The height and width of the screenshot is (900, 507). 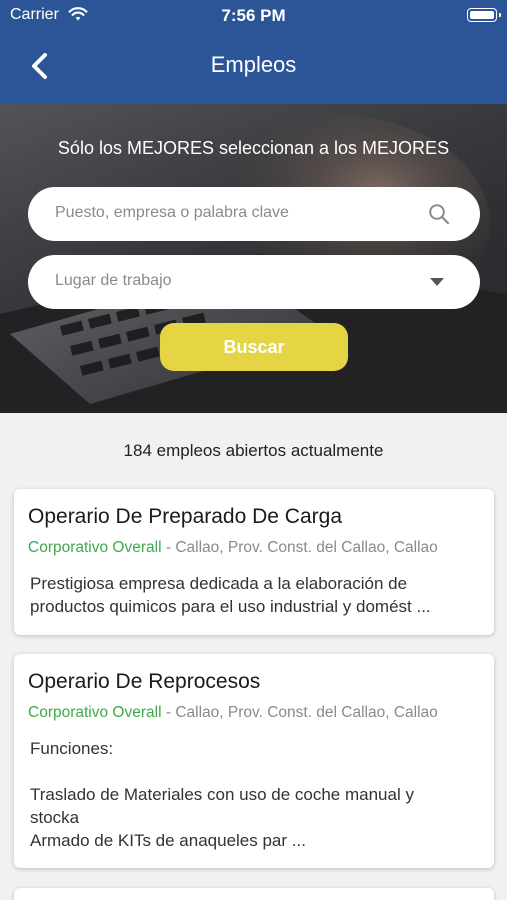 What do you see at coordinates (55, 817) in the screenshot?
I see `job-description-line: stocka` at bounding box center [55, 817].